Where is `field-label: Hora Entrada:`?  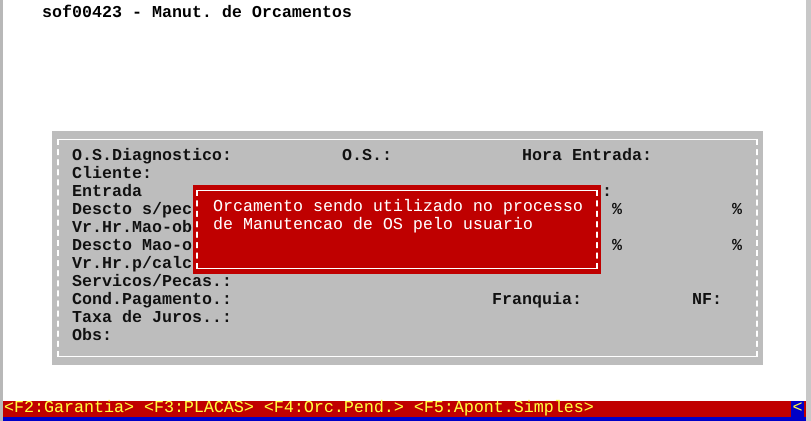 field-label: Hora Entrada: is located at coordinates (587, 157).